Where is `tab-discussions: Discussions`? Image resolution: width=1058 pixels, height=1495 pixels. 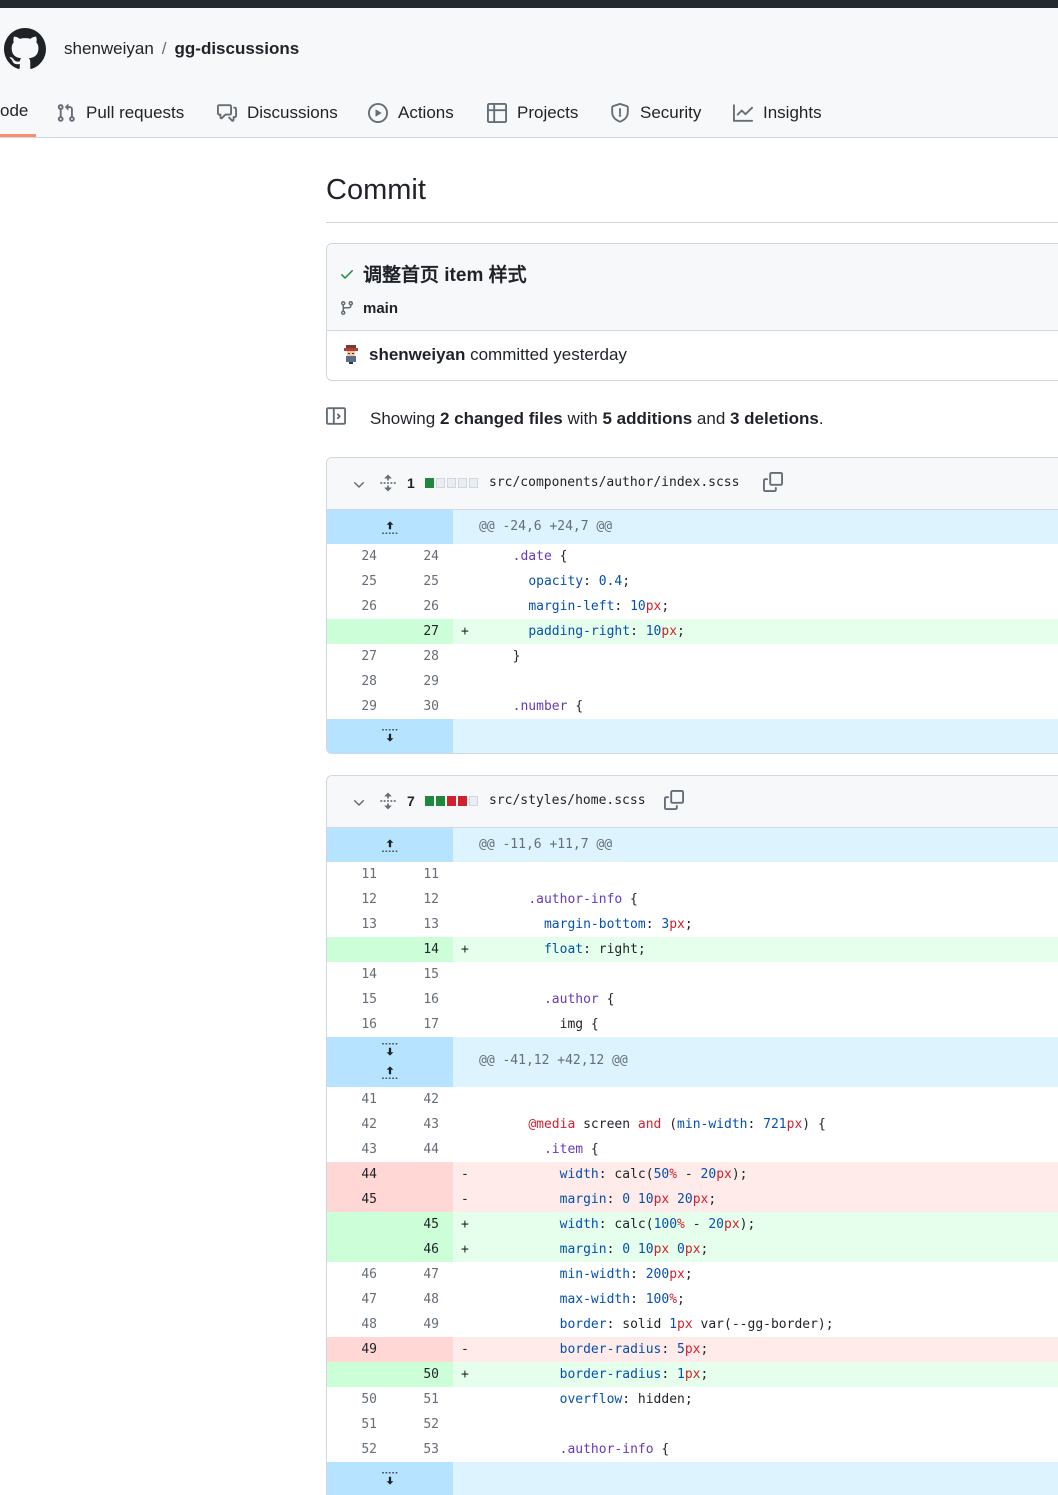
tab-discussions: Discussions is located at coordinates (277, 113).